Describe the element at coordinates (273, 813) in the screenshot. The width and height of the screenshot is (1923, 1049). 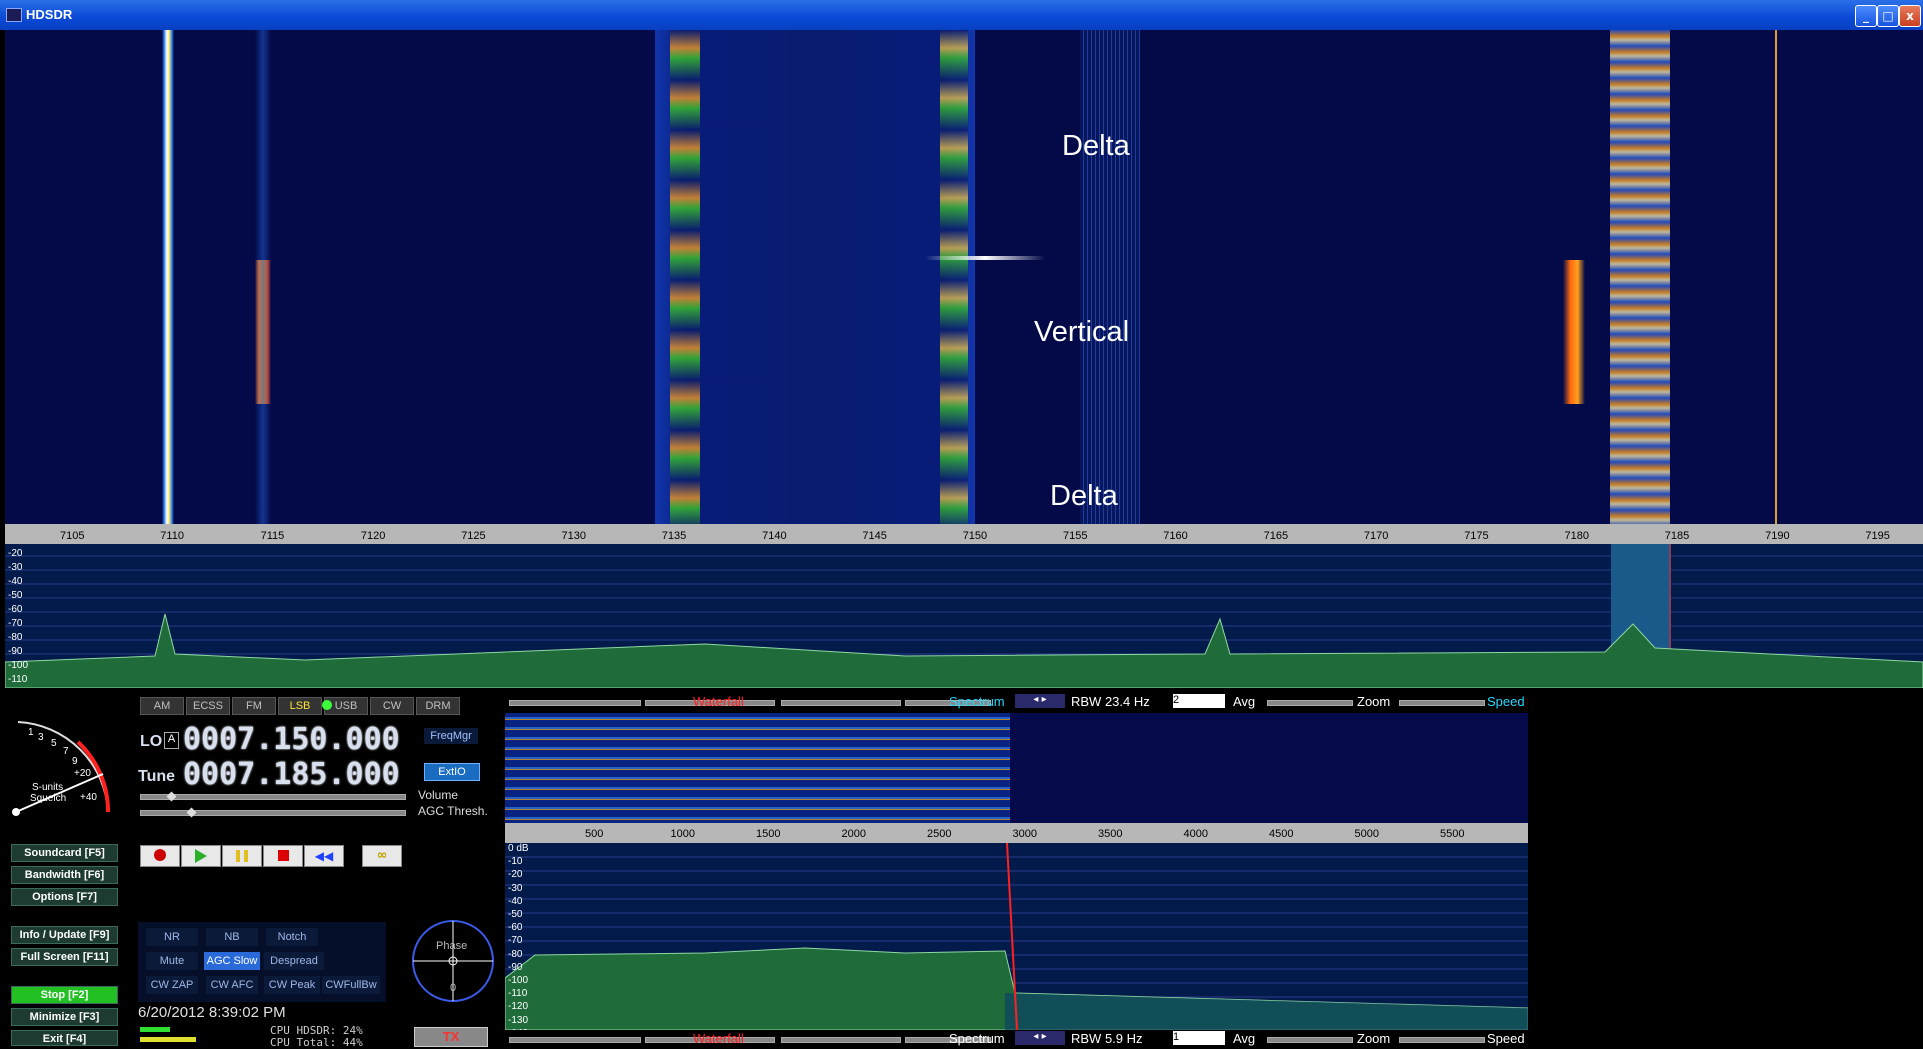
I see `agc-threshold-slider` at that location.